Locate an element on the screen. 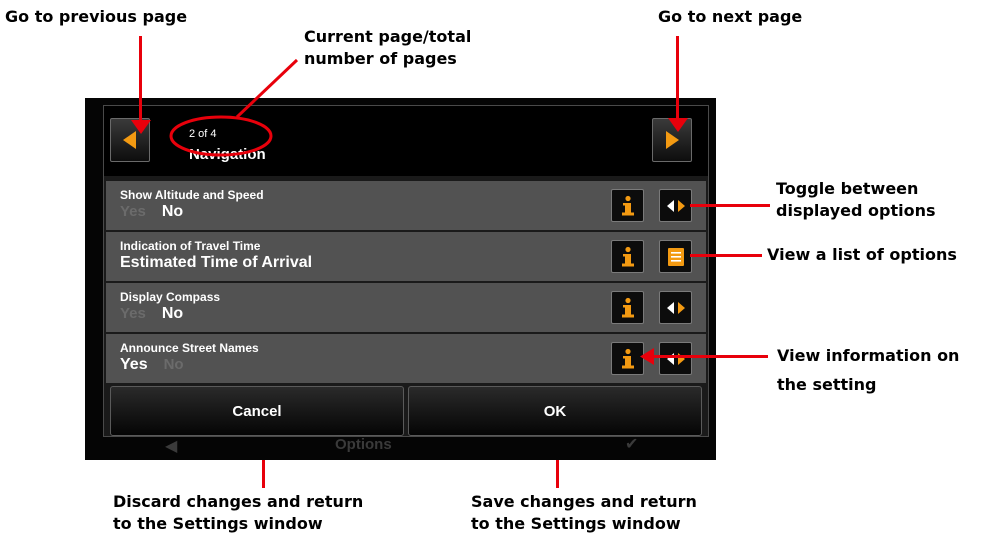 The width and height of the screenshot is (984, 541). callout-line-toggle is located at coordinates (730, 205).